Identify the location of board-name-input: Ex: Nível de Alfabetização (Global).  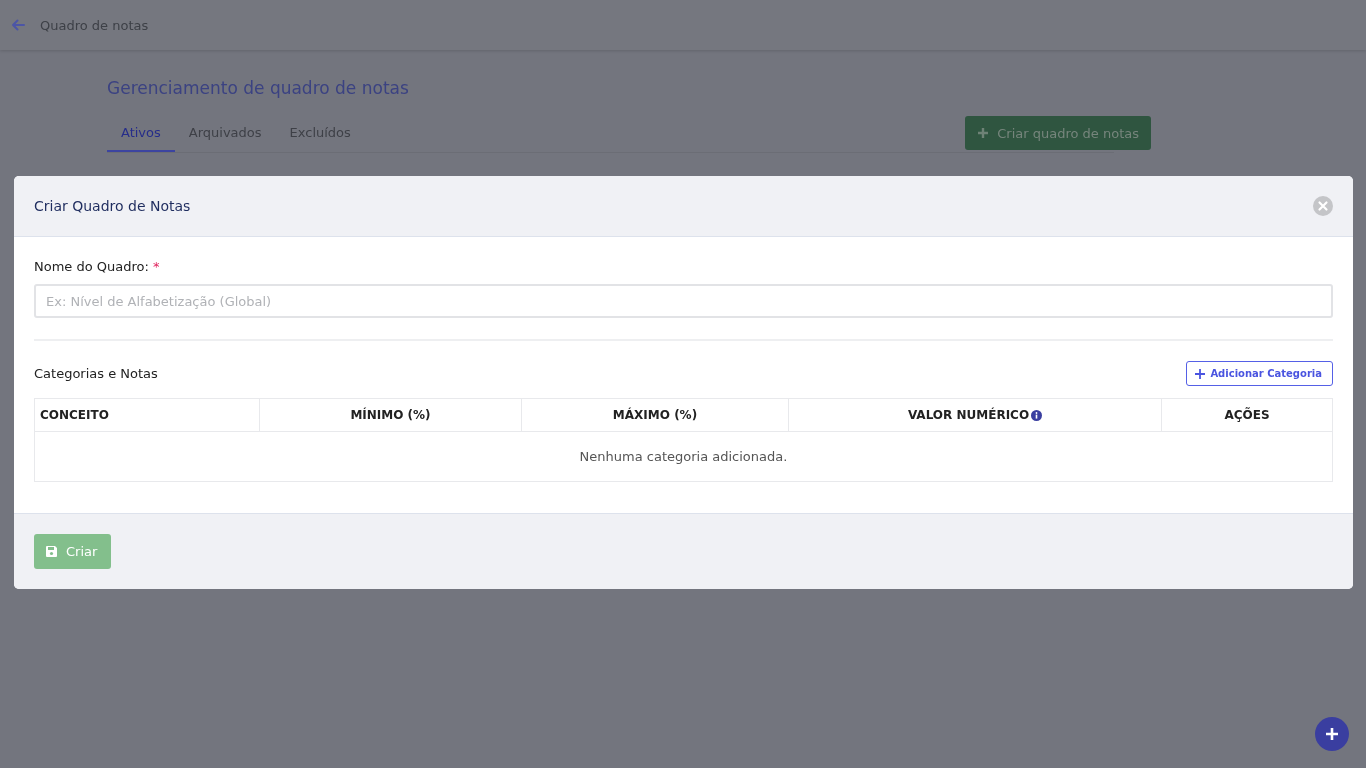
(683, 301).